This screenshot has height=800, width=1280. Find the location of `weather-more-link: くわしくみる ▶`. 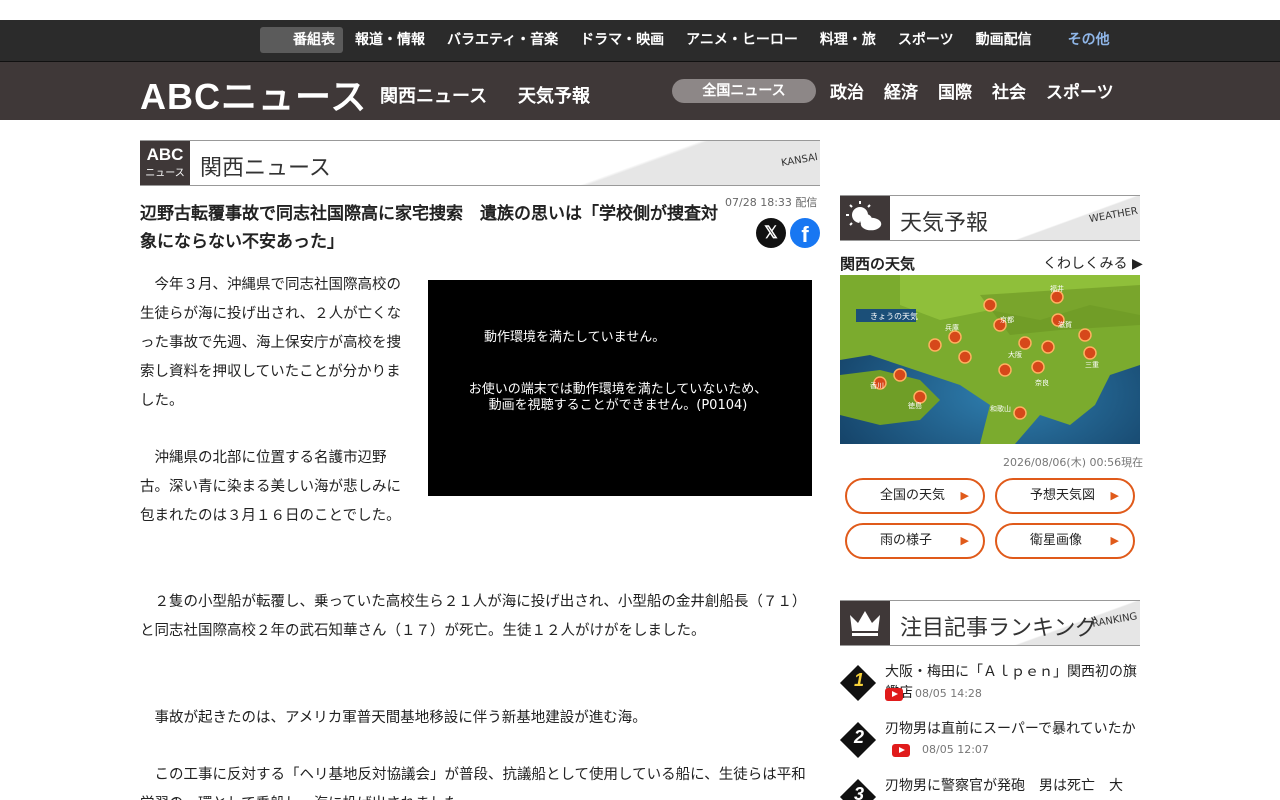

weather-more-link: くわしくみる ▶ is located at coordinates (1093, 263).